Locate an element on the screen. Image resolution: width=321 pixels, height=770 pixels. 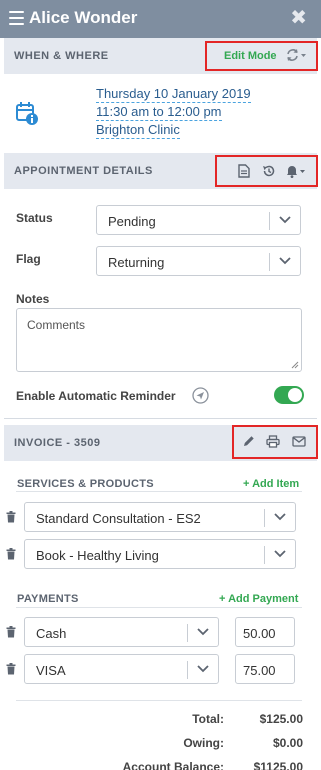
status-select: Pending is located at coordinates (198, 220).